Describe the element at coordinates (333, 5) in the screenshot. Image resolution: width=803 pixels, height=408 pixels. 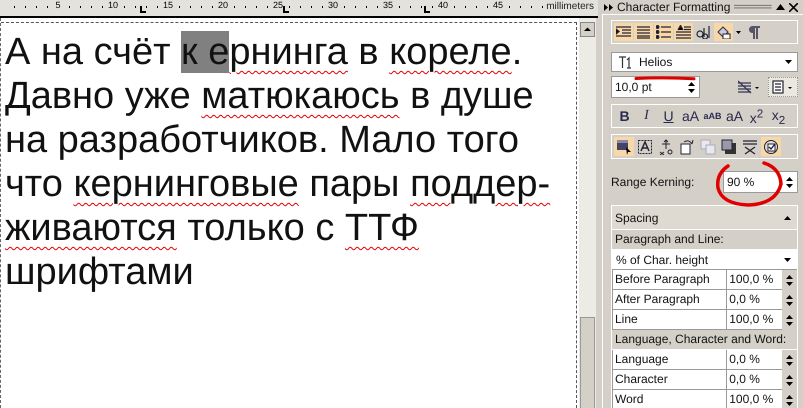
I see `ruler-number: 30` at that location.